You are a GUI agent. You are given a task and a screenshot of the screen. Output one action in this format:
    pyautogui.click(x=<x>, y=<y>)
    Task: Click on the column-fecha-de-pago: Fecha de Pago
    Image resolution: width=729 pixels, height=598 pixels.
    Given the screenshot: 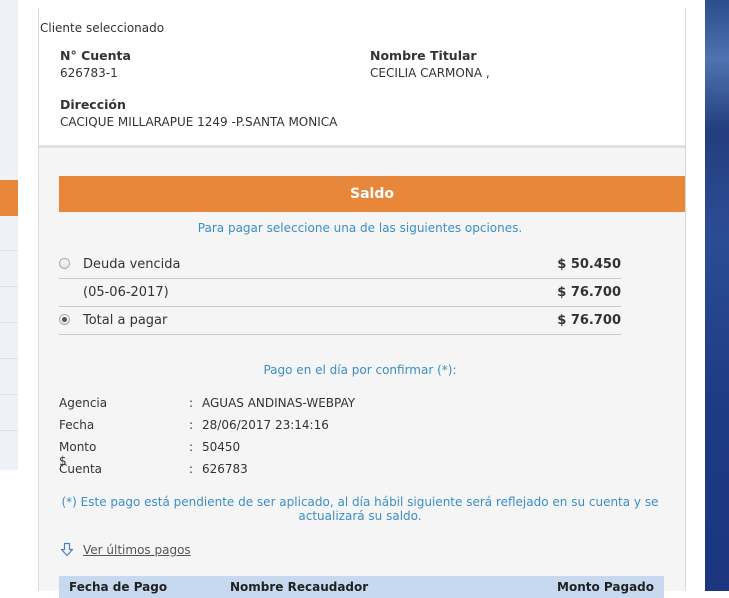 What is the action you would take?
    pyautogui.click(x=118, y=587)
    